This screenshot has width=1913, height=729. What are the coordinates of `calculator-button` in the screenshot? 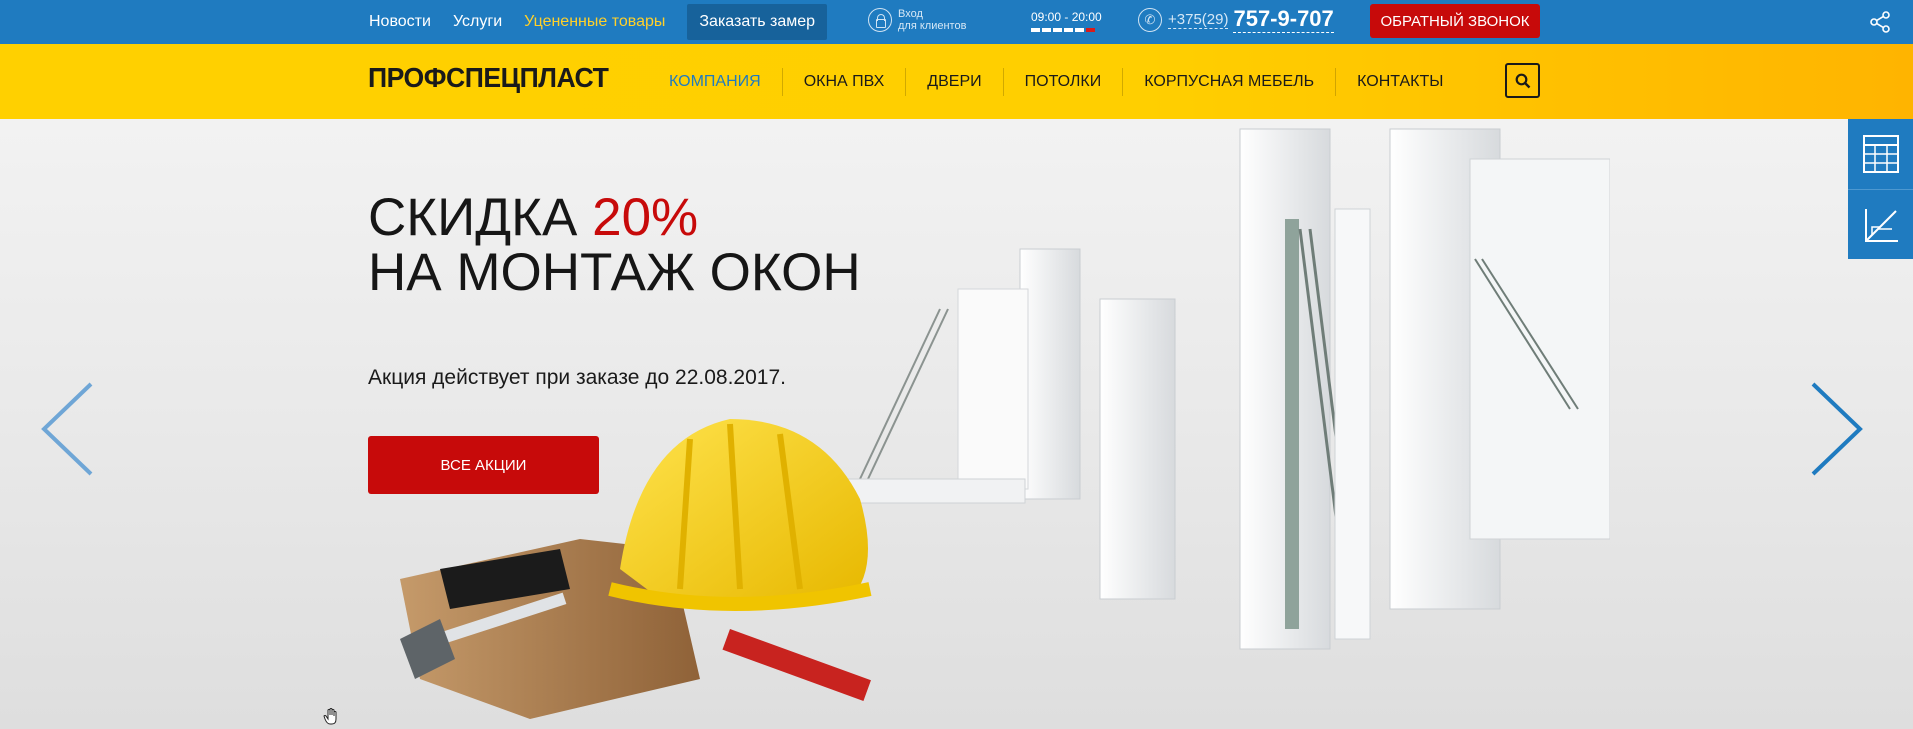 It's located at (1880, 154).